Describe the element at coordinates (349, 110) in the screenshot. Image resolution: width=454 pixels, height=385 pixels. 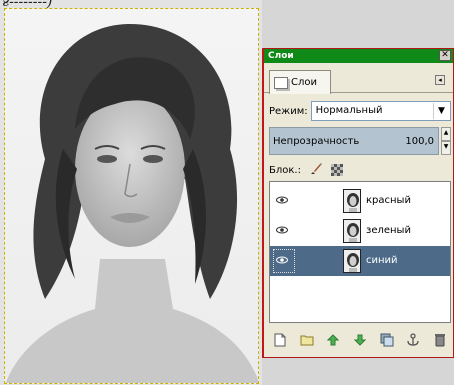
I see `mode-value: Нормальный` at that location.